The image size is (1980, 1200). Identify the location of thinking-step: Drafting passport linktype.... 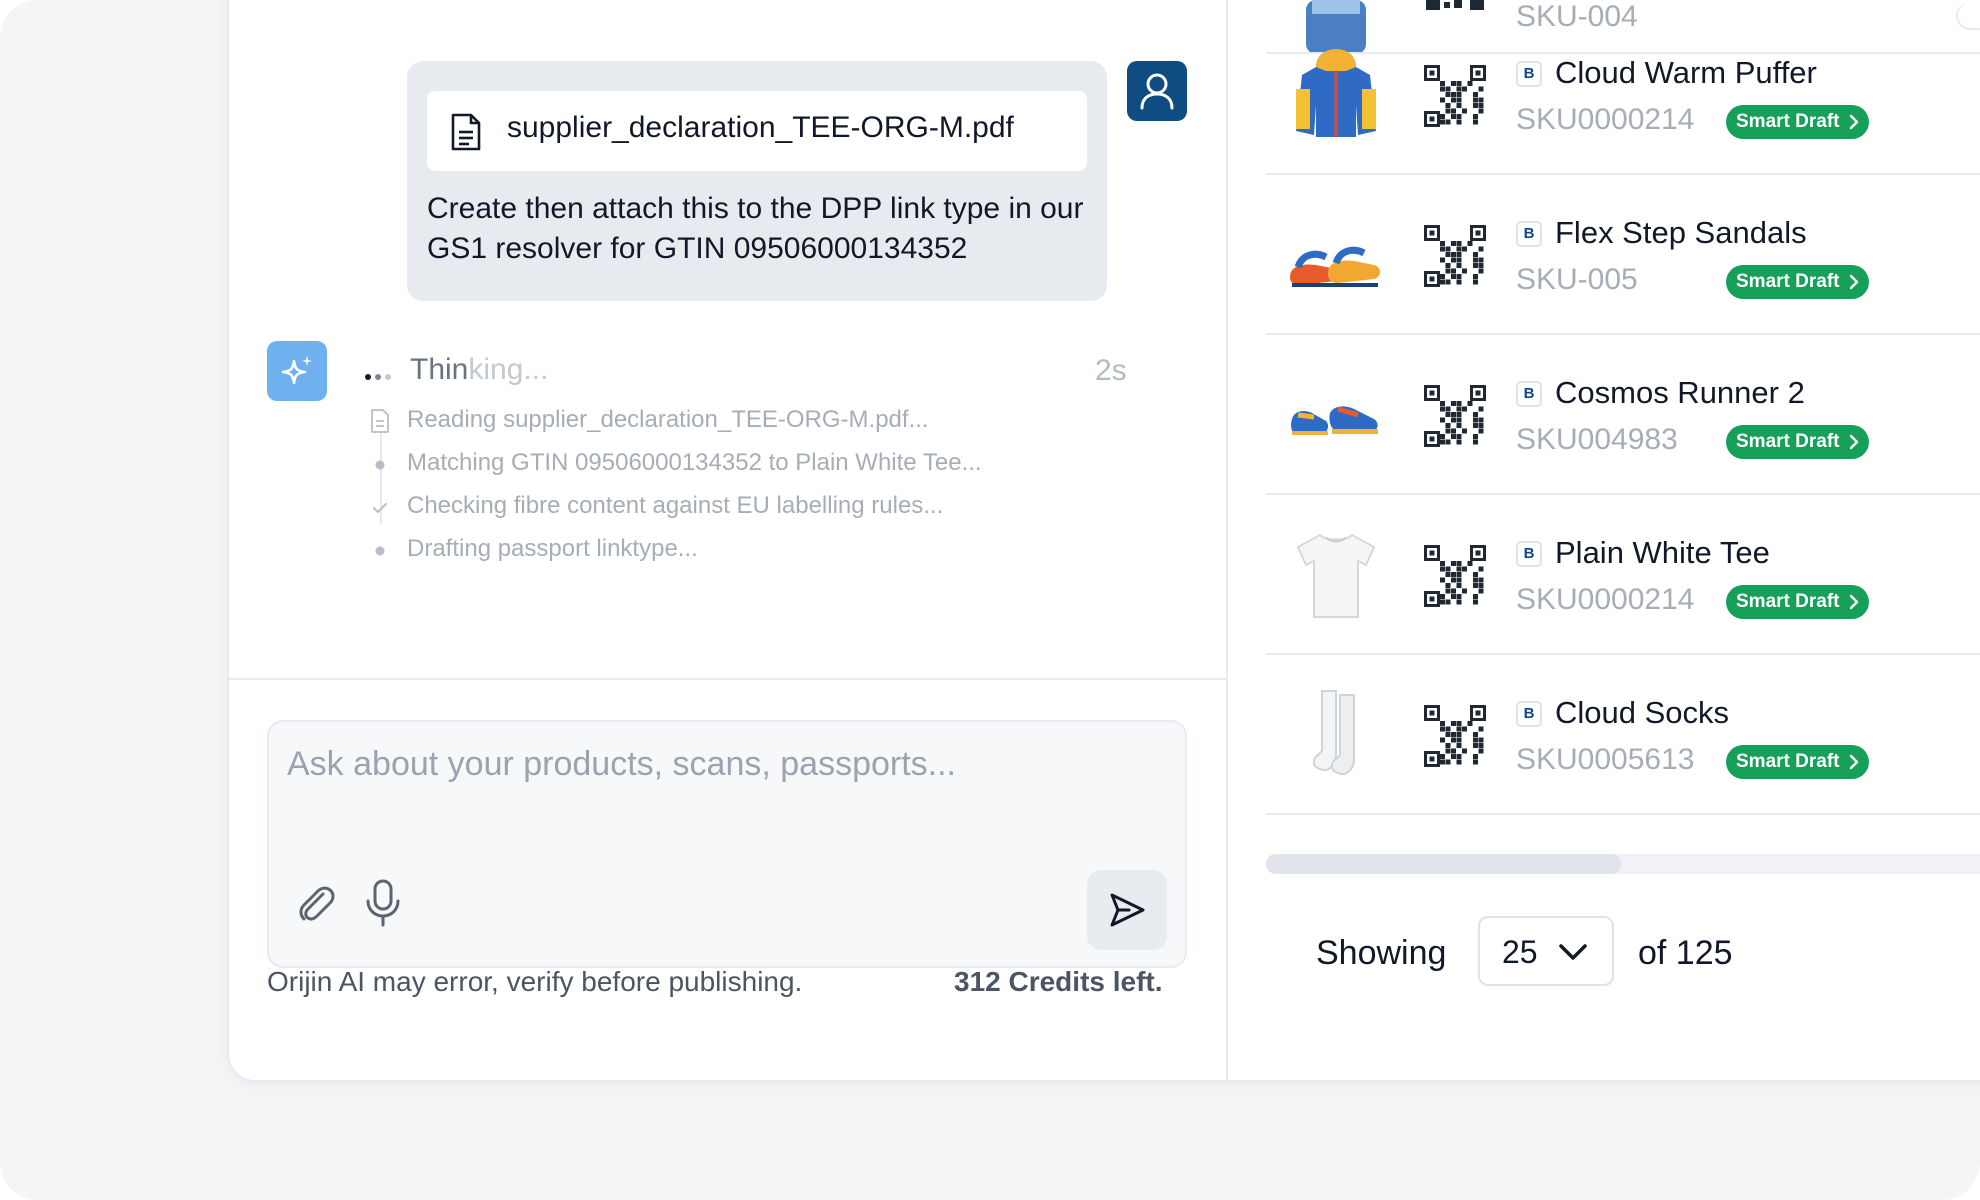
(719, 554).